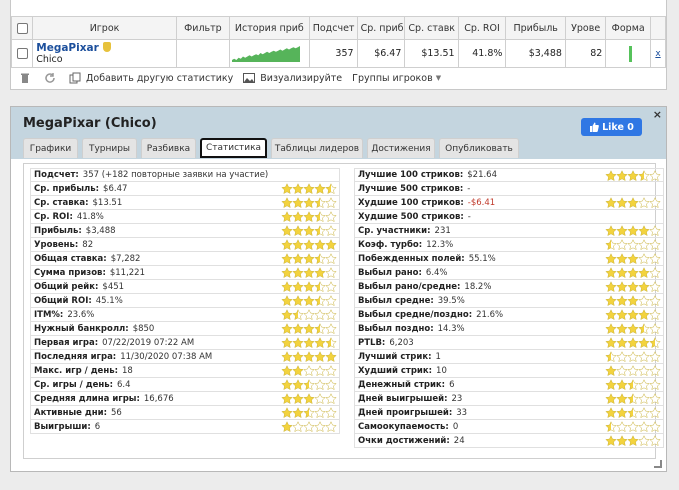 This screenshot has height=490, width=679. Describe the element at coordinates (658, 28) in the screenshot. I see `col-header-blank` at that location.